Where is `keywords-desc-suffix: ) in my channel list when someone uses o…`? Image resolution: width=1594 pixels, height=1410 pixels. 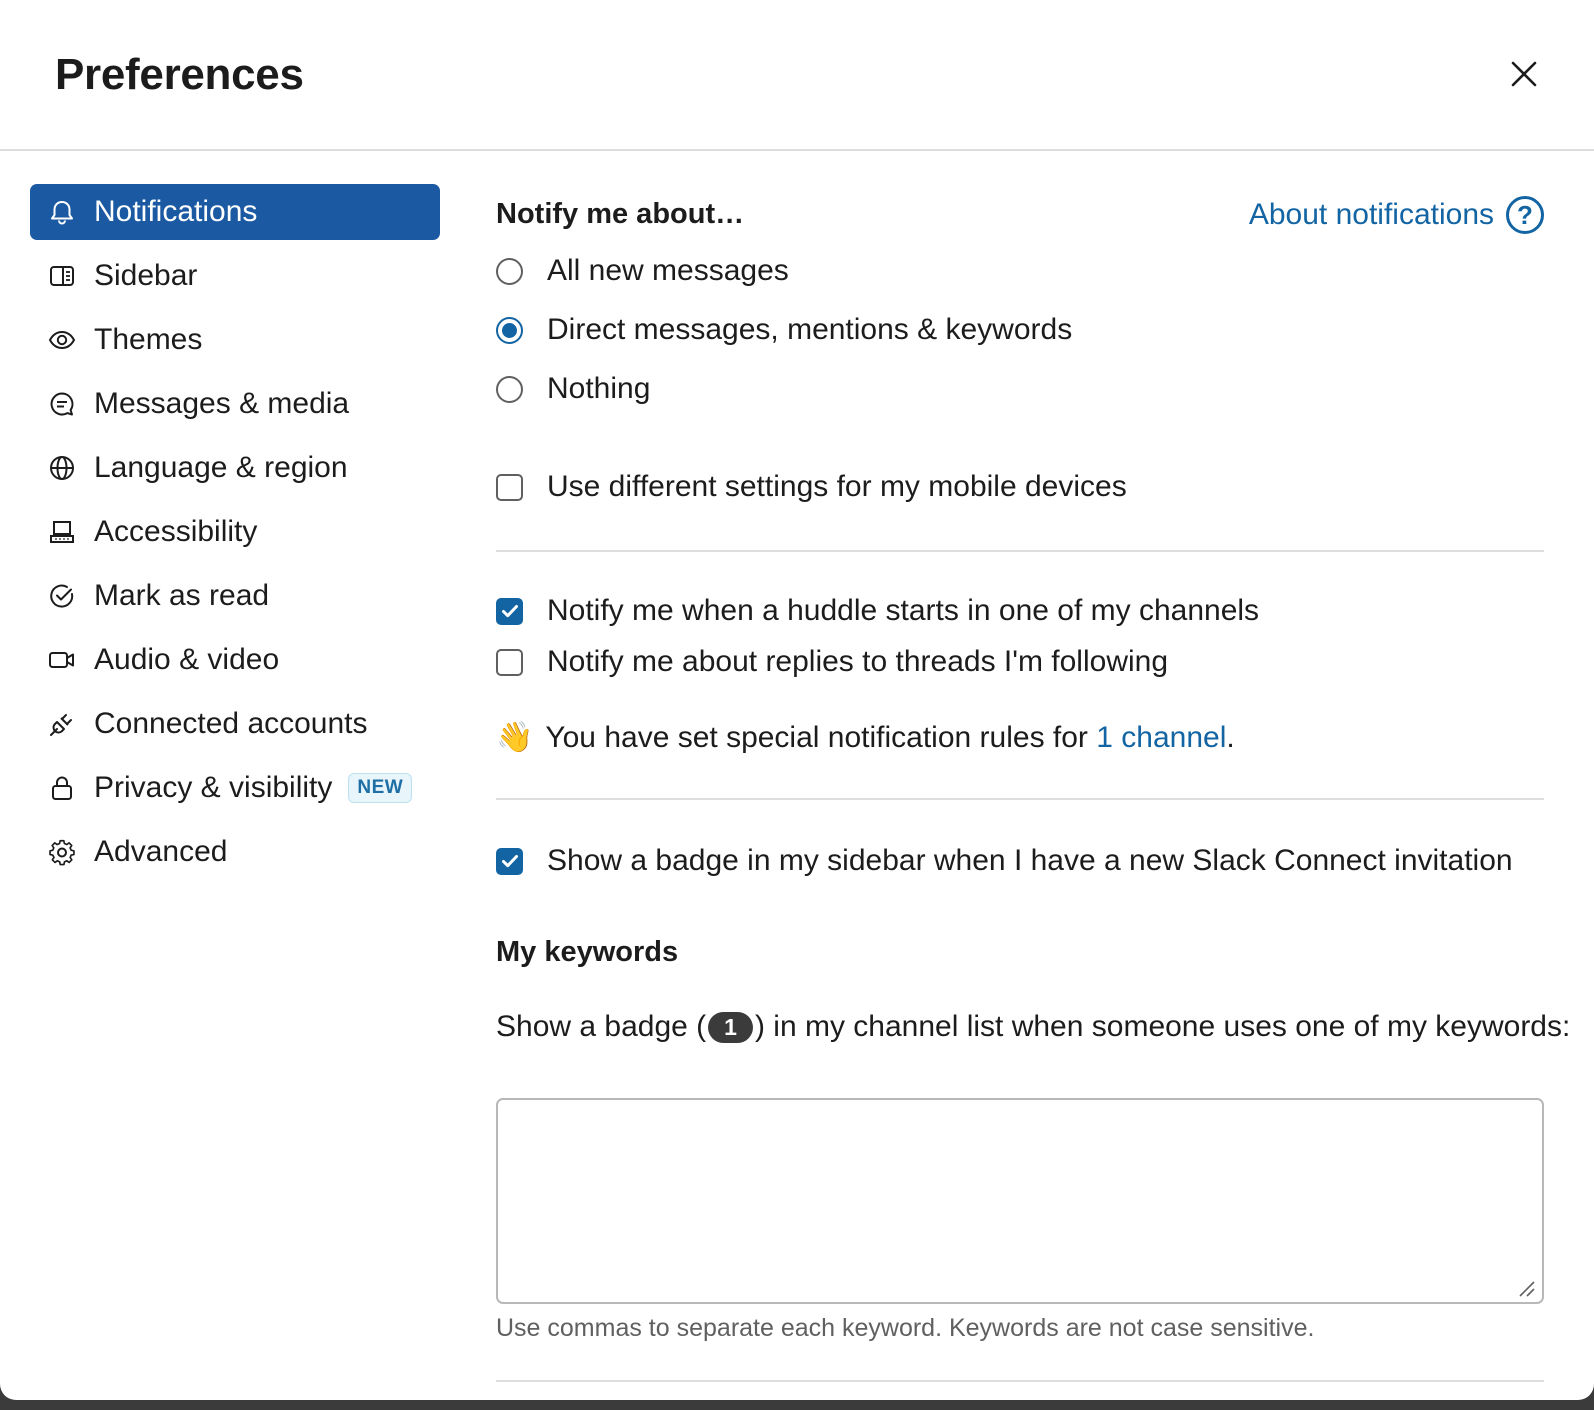
keywords-desc-suffix: ) in my channel list when someone uses o… is located at coordinates (1162, 1026).